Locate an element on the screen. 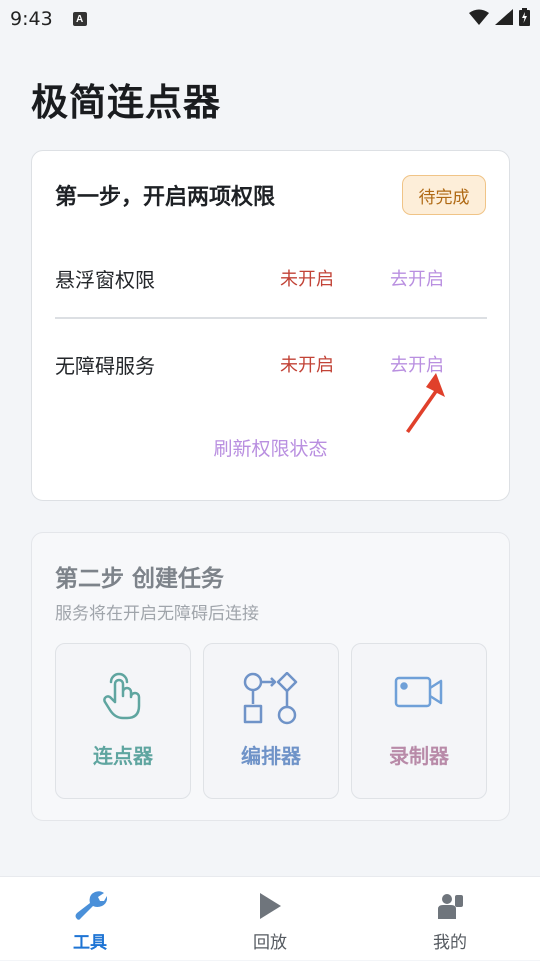 Image resolution: width=540 pixels, height=961 pixels. enable-overlay-button: 去开启 is located at coordinates (417, 278).